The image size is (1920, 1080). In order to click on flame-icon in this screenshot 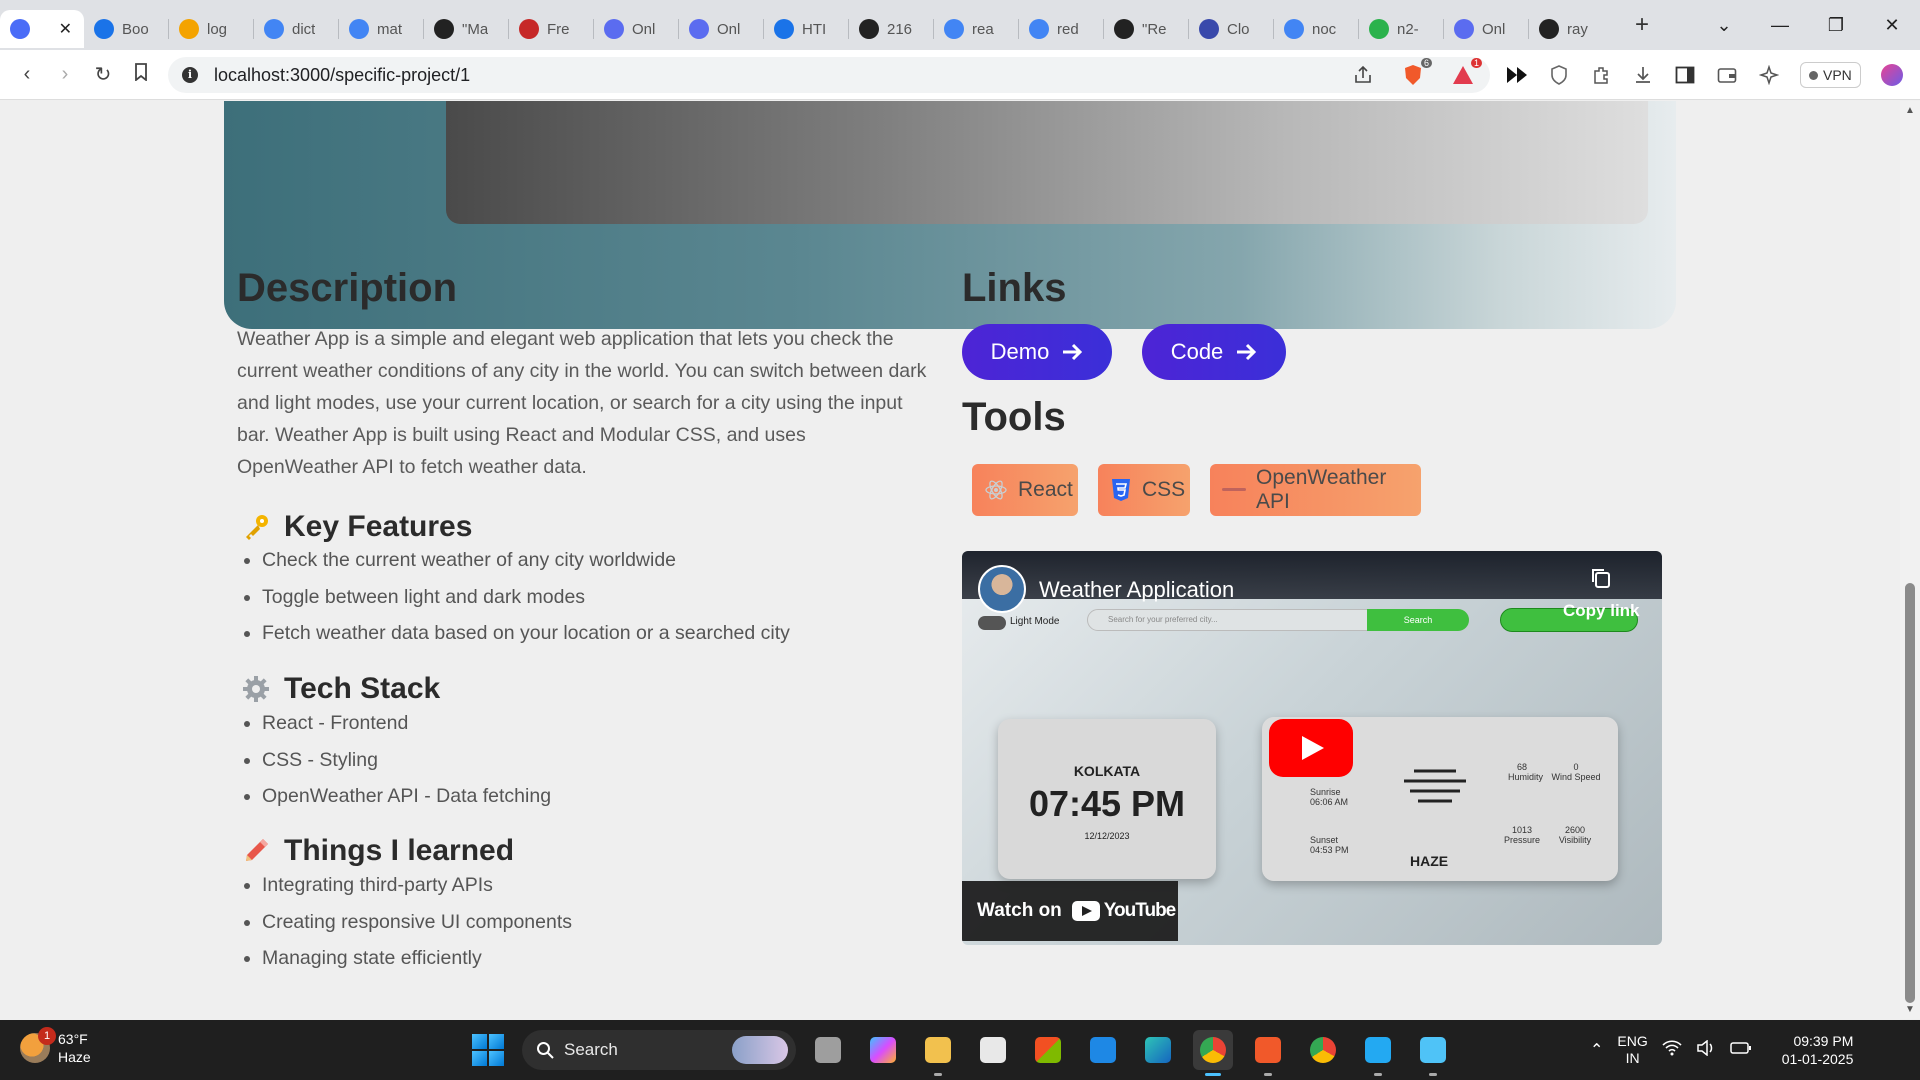, I will do `click(189, 29)`.